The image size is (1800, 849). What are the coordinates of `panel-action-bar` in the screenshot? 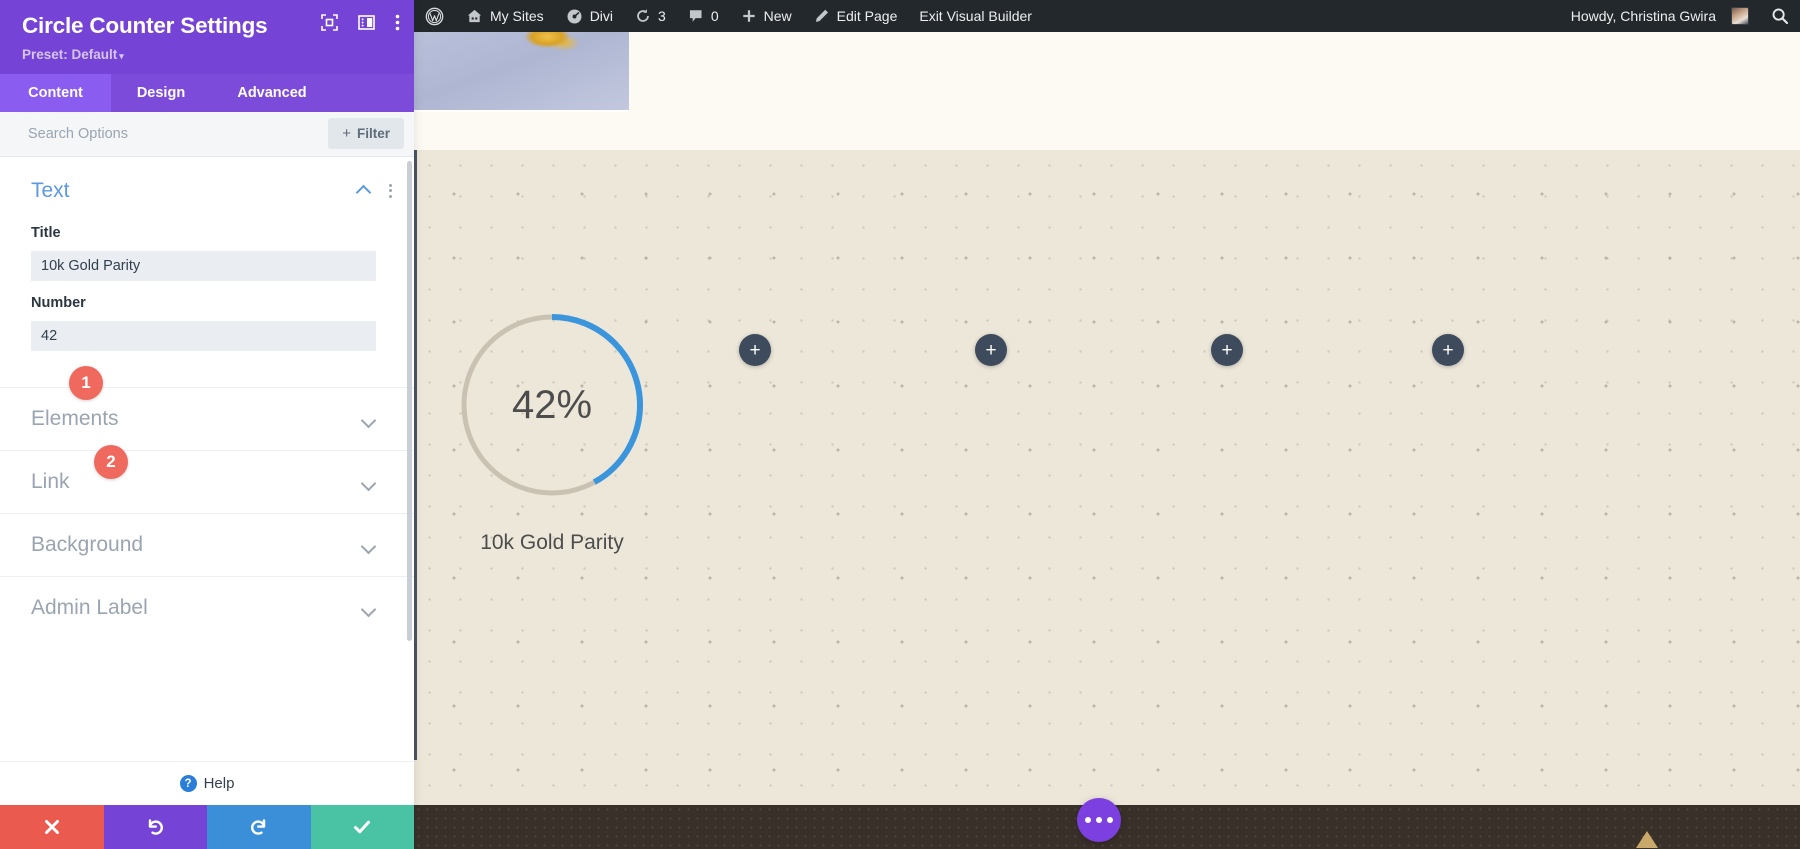 It's located at (207, 827).